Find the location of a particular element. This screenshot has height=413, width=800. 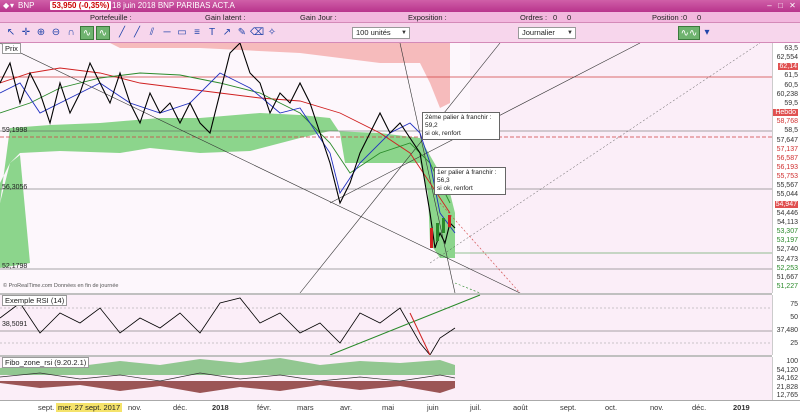

left-value-5920: 59,1998 is located at coordinates (15, 130).